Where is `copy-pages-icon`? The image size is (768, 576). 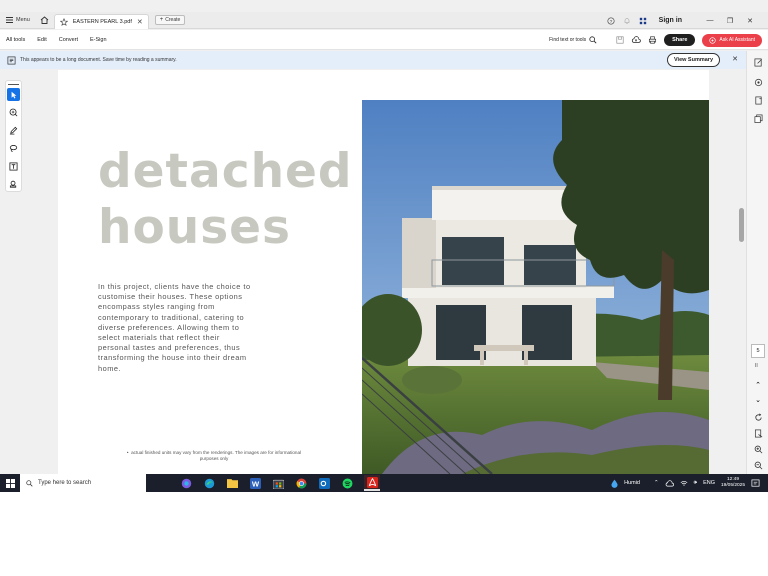
copy-pages-icon is located at coordinates (758, 118).